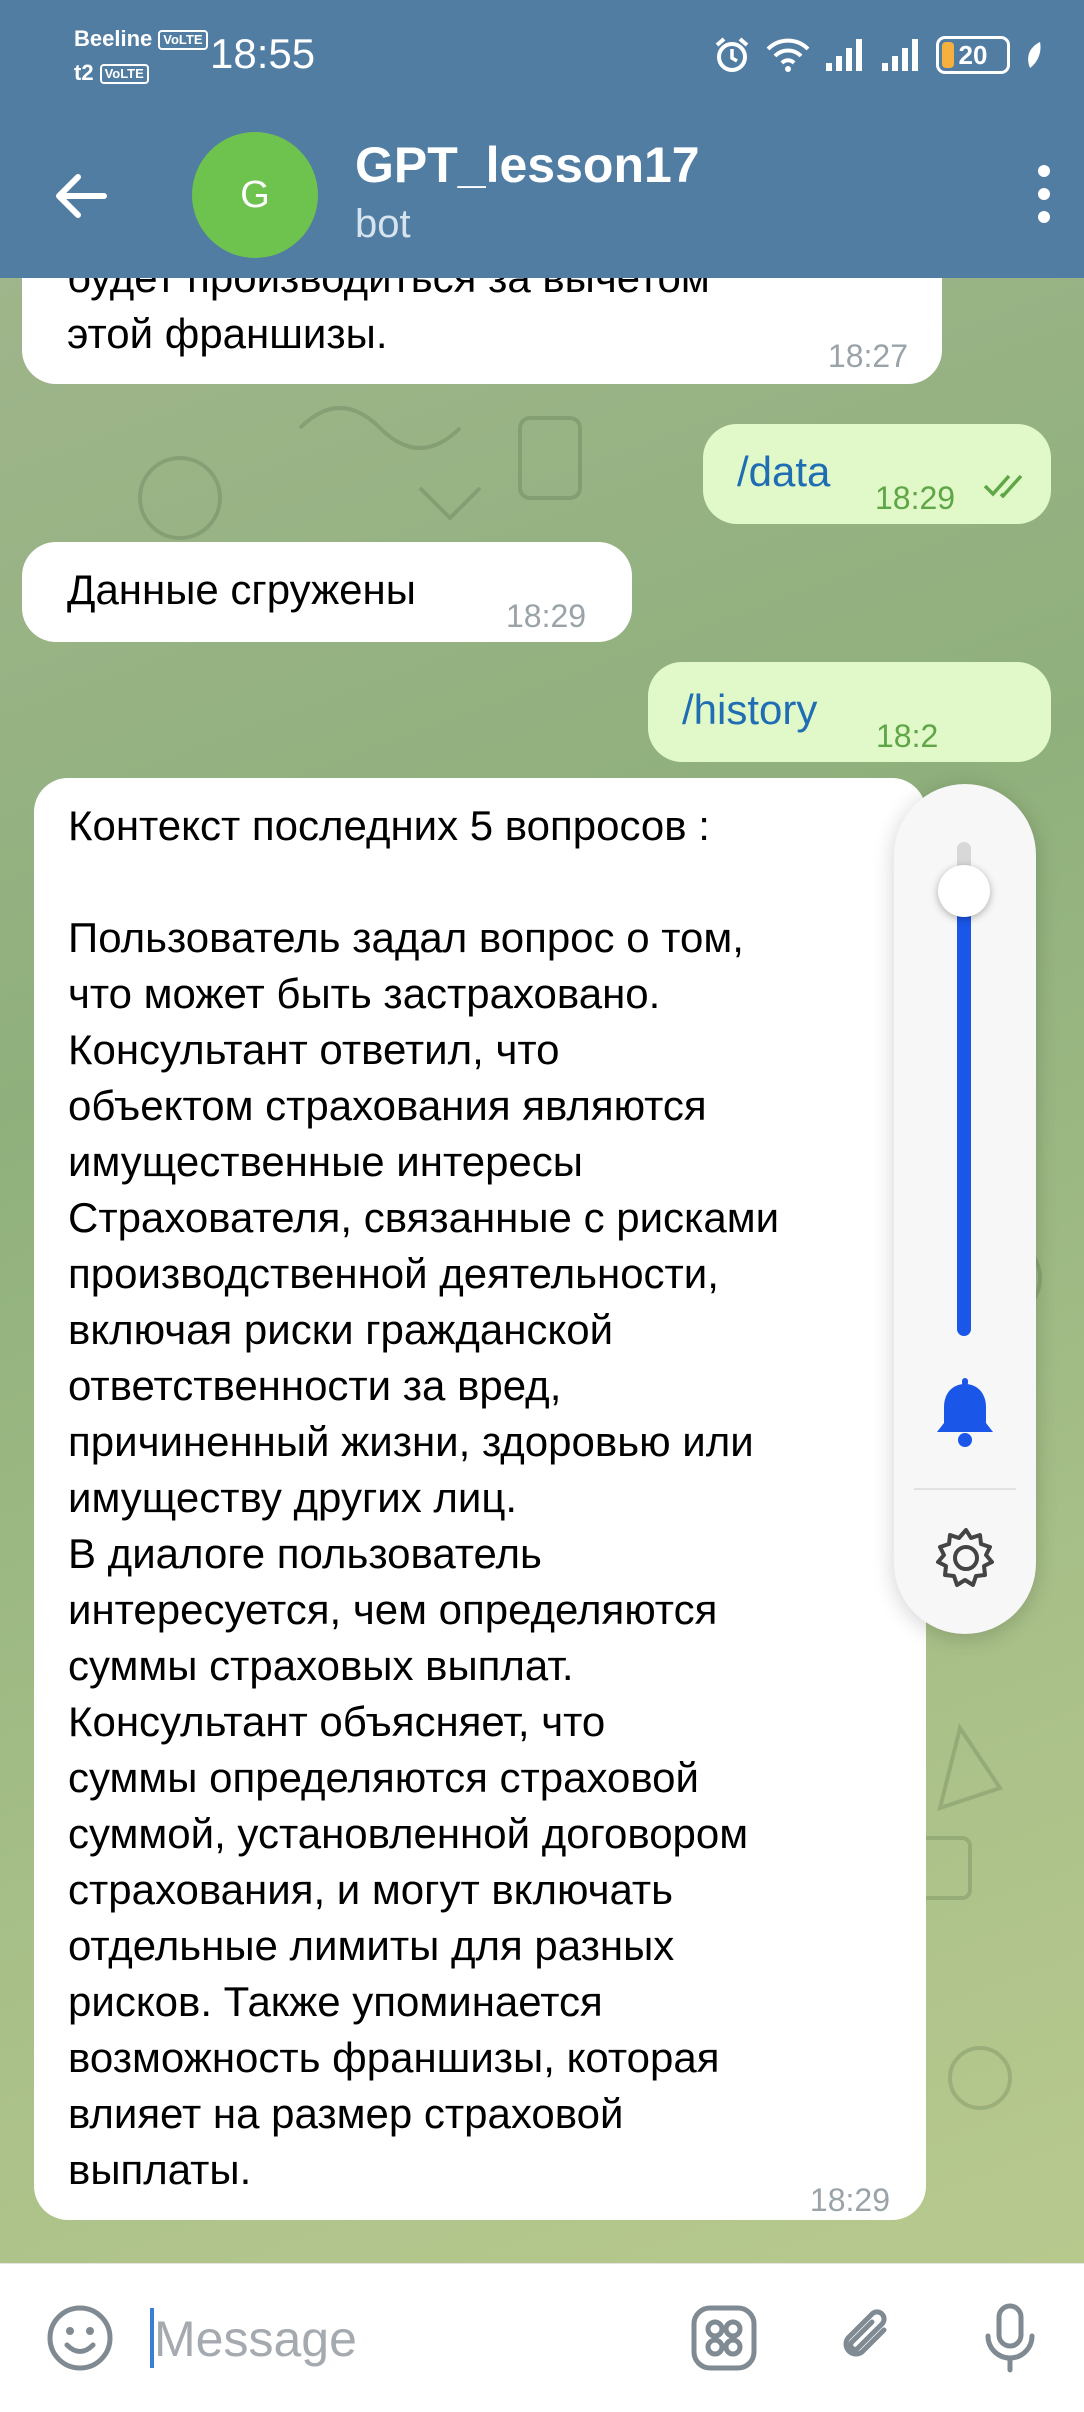 The width and height of the screenshot is (1084, 2412). What do you see at coordinates (423, 882) in the screenshot?
I see `message-line` at bounding box center [423, 882].